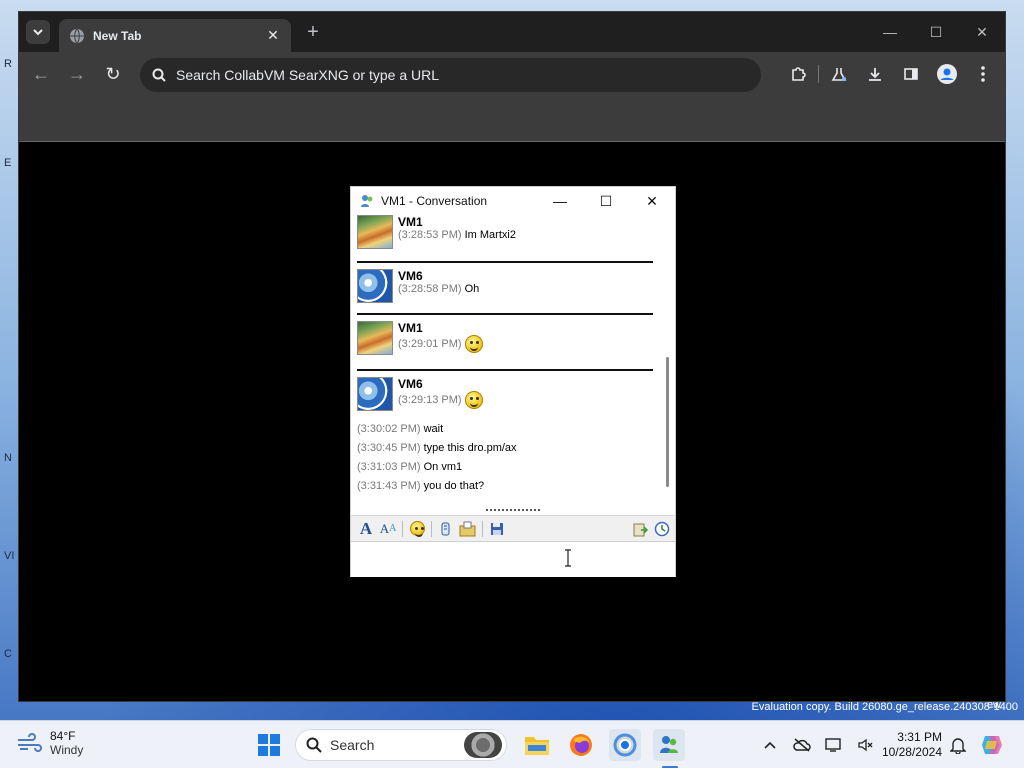  What do you see at coordinates (983, 74) in the screenshot?
I see `kebab-menu-icon` at bounding box center [983, 74].